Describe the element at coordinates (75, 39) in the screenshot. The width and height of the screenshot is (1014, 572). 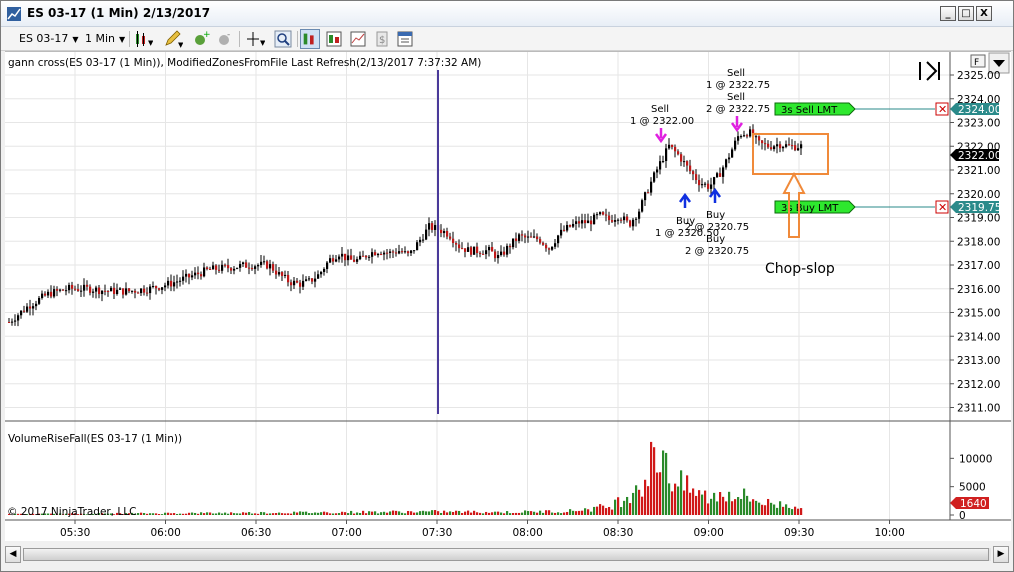
I see `chevron-down-icon: ▼` at that location.